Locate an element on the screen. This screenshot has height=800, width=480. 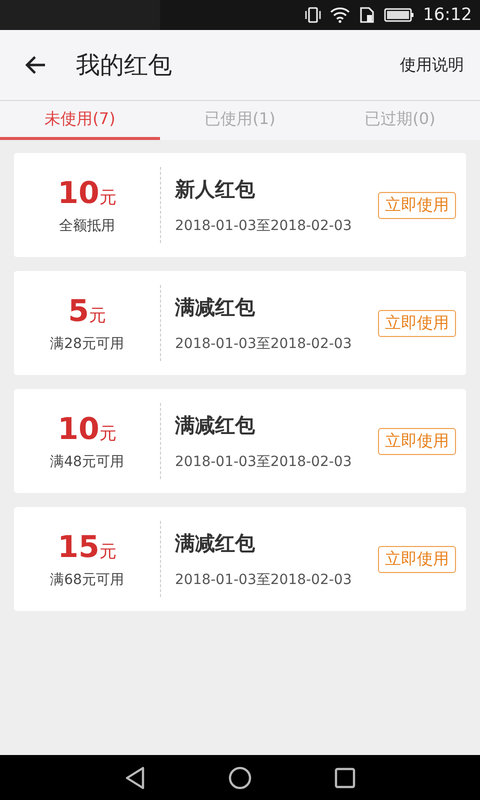
page-title: 我的红包 is located at coordinates (124, 65).